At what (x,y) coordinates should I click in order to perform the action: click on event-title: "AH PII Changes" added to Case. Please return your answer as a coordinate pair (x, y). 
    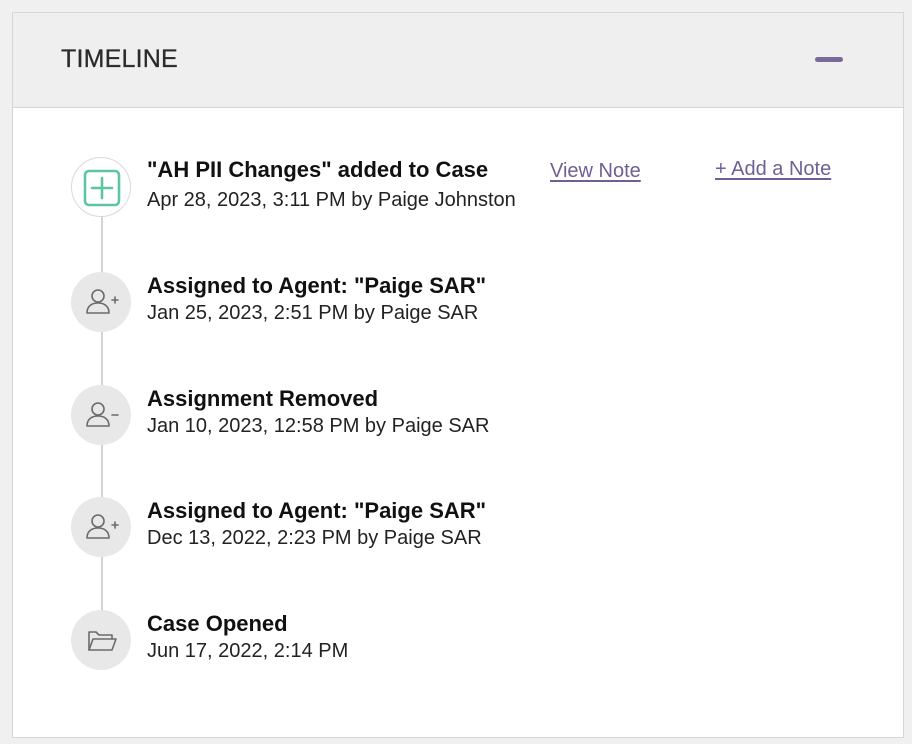
    Looking at the image, I should click on (318, 169).